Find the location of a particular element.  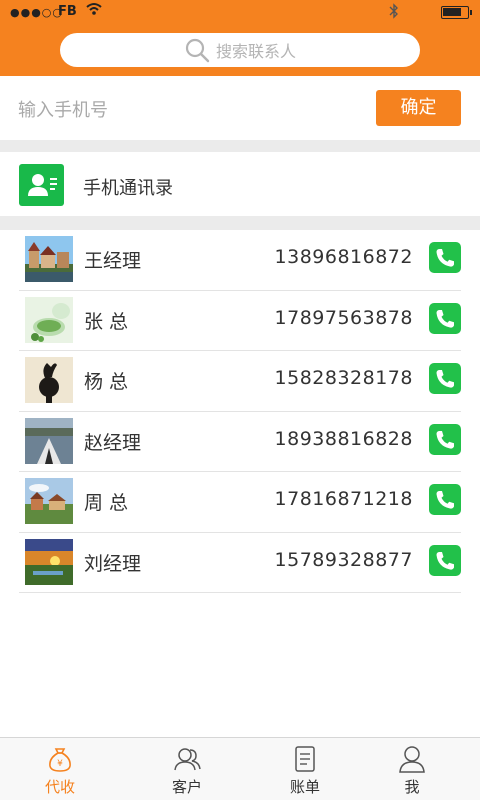

sculpture-photo is located at coordinates (49, 380).